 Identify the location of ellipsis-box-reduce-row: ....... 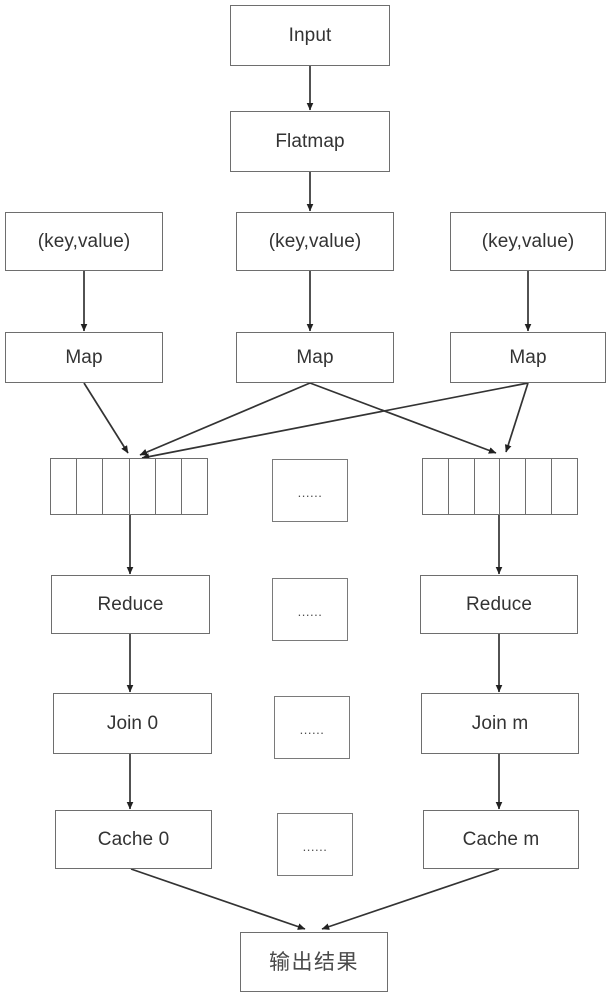
(310, 609).